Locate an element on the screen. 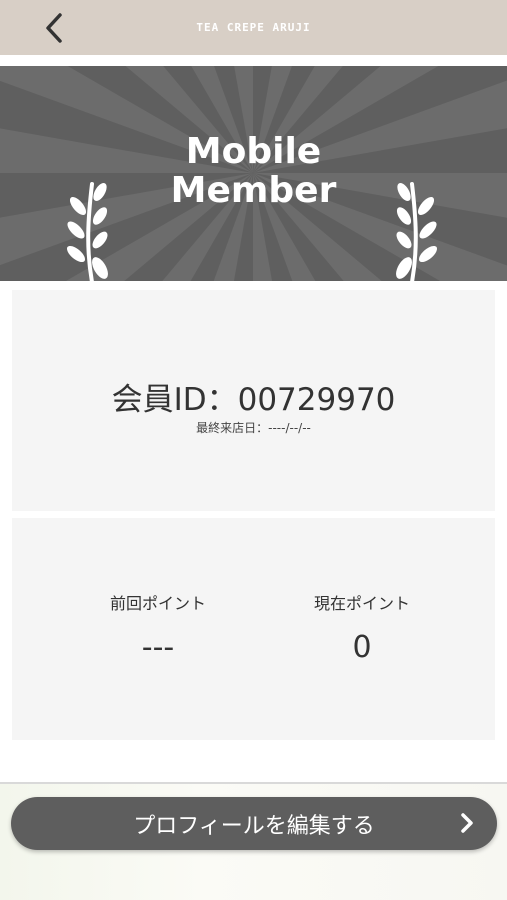 The height and width of the screenshot is (900, 507). app-header: TEA CREPE ARUJI is located at coordinates (253, 27).